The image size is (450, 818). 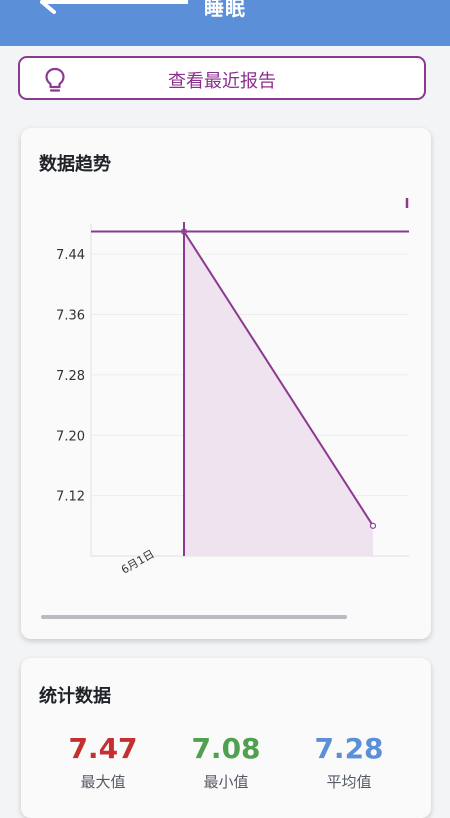 What do you see at coordinates (138, 561) in the screenshot?
I see `x-tick-label: 6月1日` at bounding box center [138, 561].